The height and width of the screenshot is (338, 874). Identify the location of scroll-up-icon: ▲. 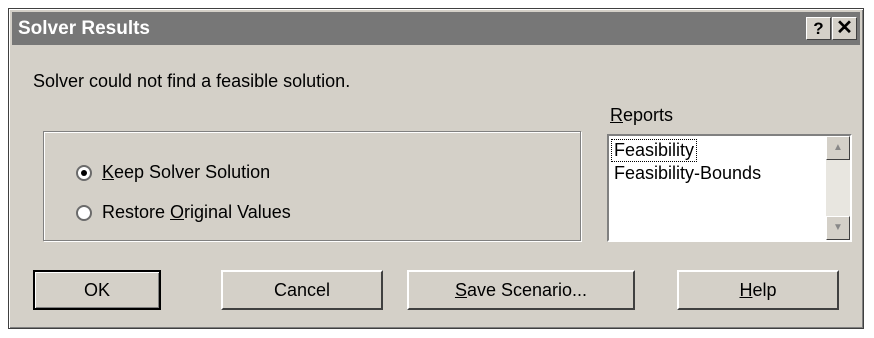
(838, 148).